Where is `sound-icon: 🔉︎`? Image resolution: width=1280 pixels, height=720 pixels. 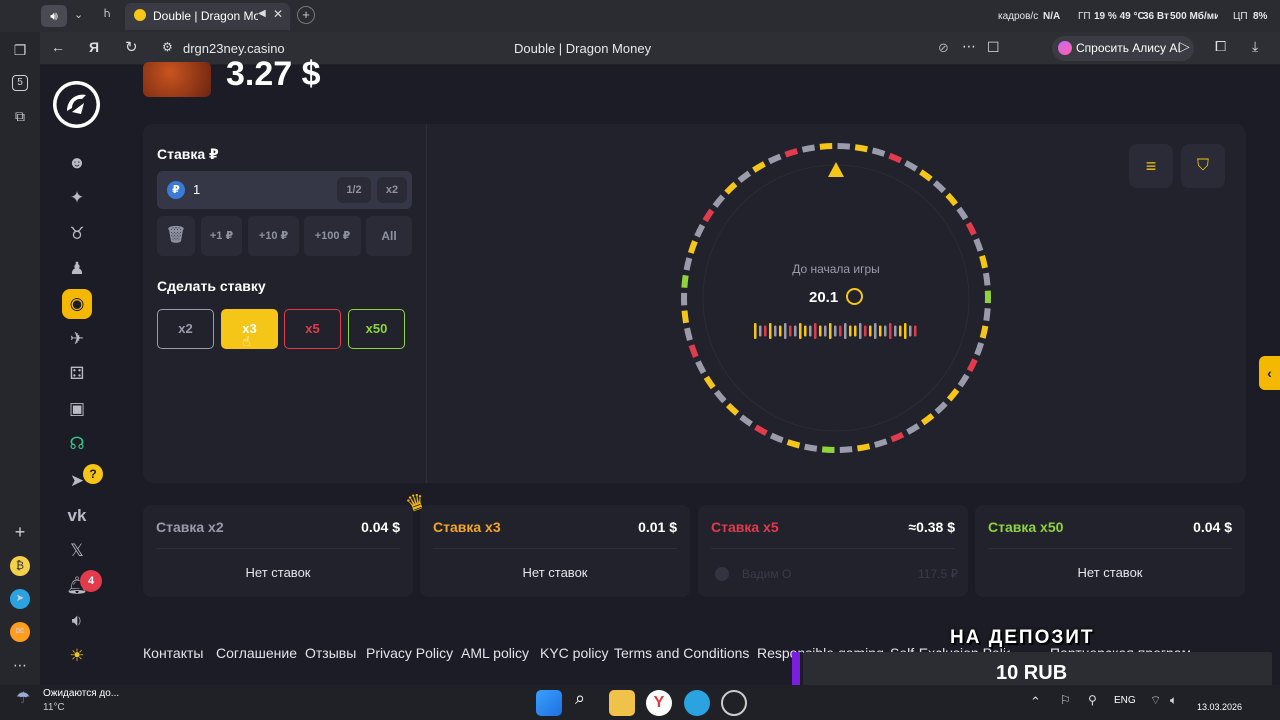
sound-icon: 🔉︎ is located at coordinates (77, 621).